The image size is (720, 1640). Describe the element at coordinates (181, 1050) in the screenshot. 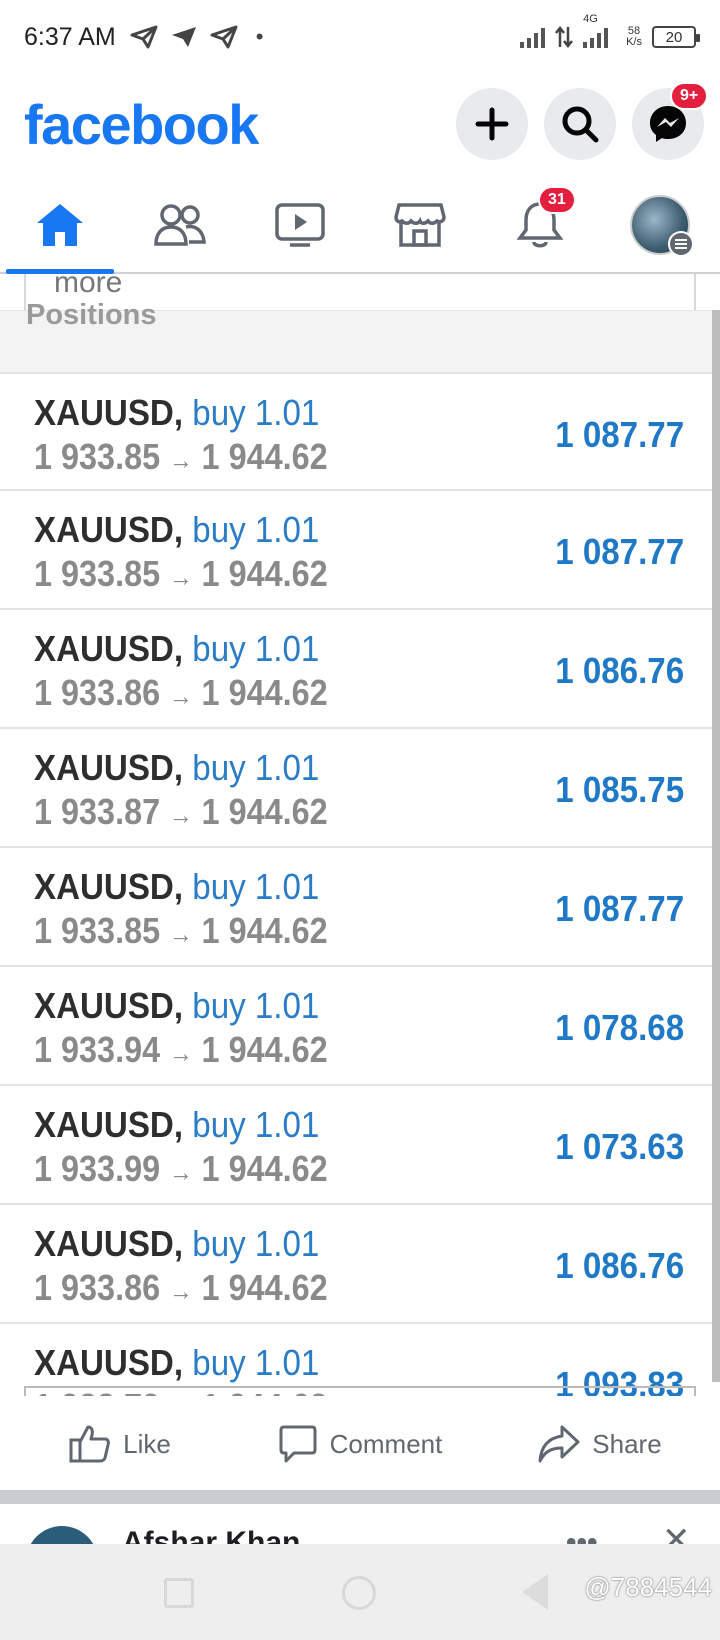

I see `position-prices: 1 933.94 → 1 944.62` at that location.